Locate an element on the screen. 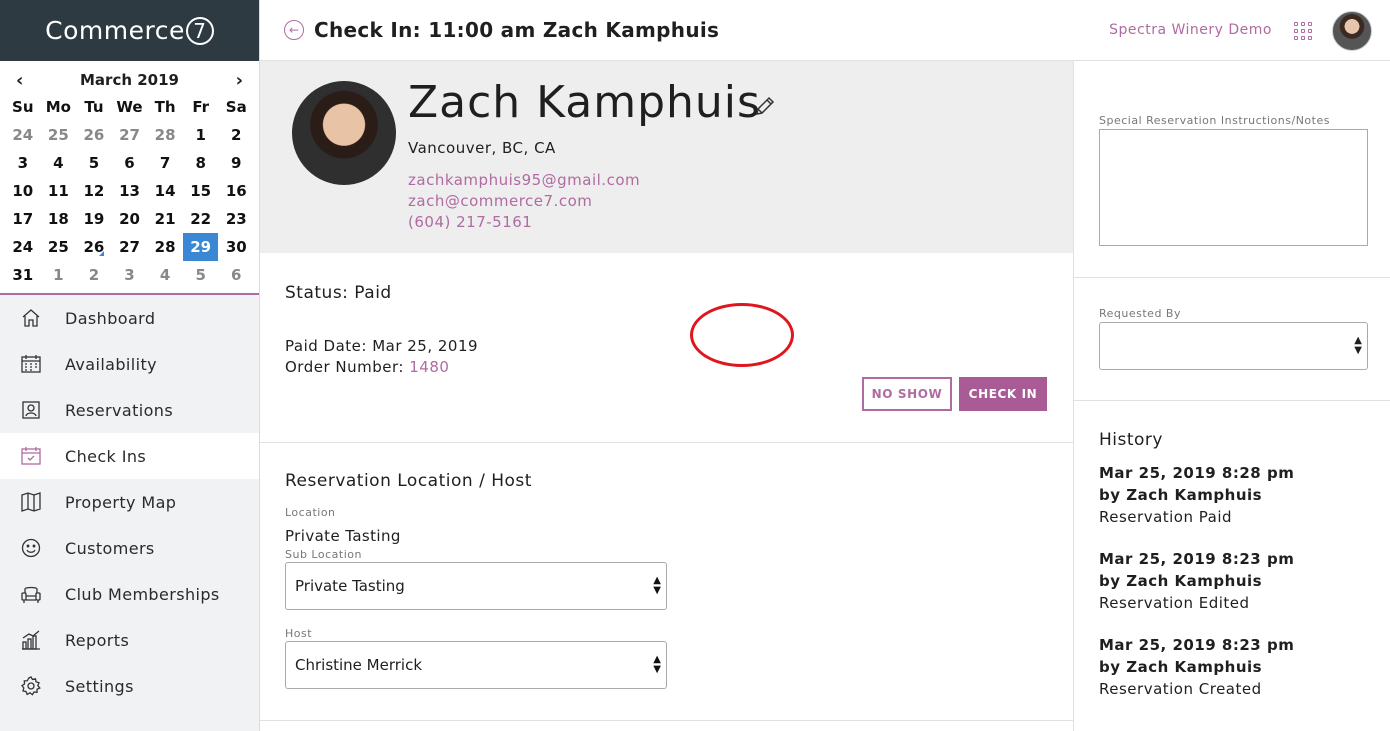 This screenshot has height=731, width=1390. requested-by-select: ▲ ▼ is located at coordinates (1233, 346).